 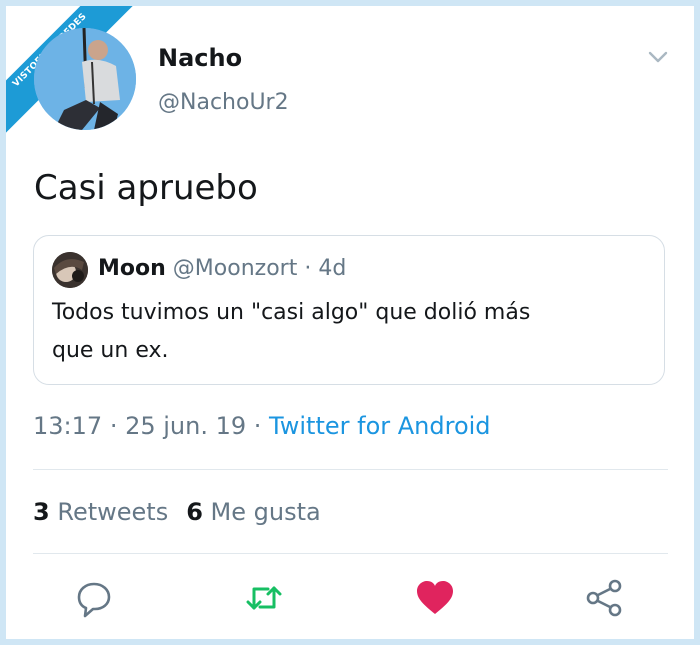 What do you see at coordinates (110, 350) in the screenshot?
I see `quoted-text-line2: que un ex.` at bounding box center [110, 350].